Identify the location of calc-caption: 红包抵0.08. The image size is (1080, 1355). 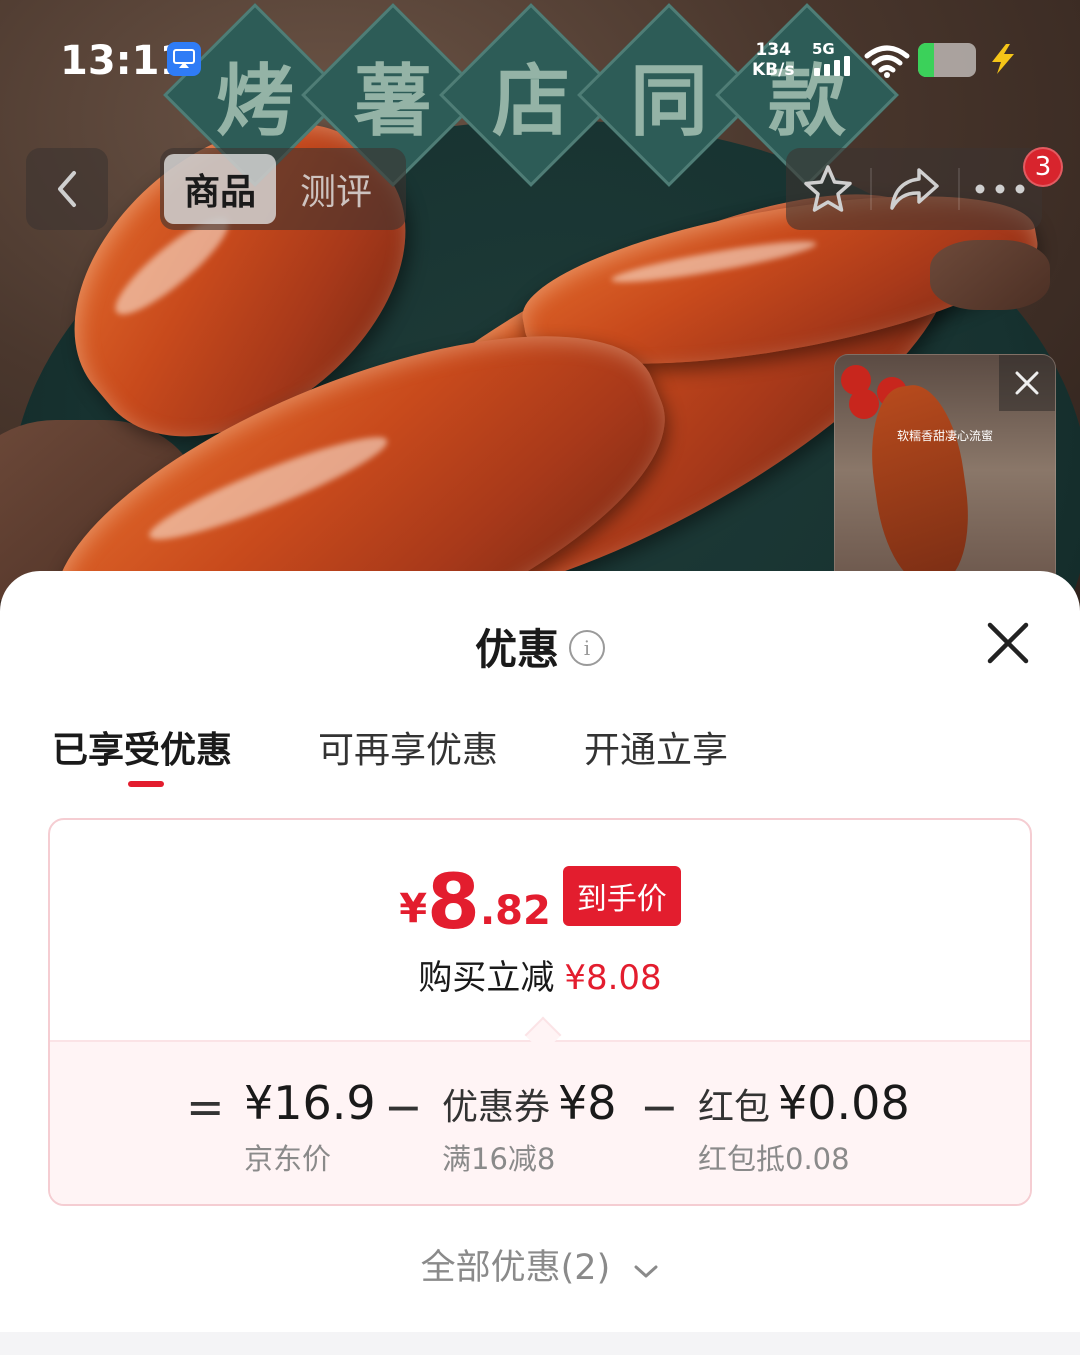
(774, 1159).